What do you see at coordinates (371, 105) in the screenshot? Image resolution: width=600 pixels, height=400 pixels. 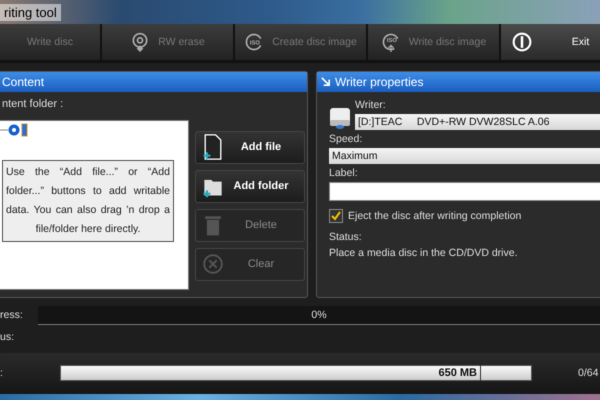 I see `field-label: Writer:` at bounding box center [371, 105].